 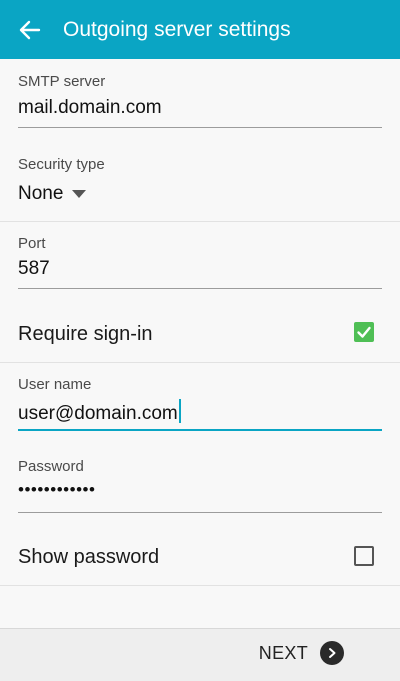 I want to click on password-label: Password, so click(x=51, y=466).